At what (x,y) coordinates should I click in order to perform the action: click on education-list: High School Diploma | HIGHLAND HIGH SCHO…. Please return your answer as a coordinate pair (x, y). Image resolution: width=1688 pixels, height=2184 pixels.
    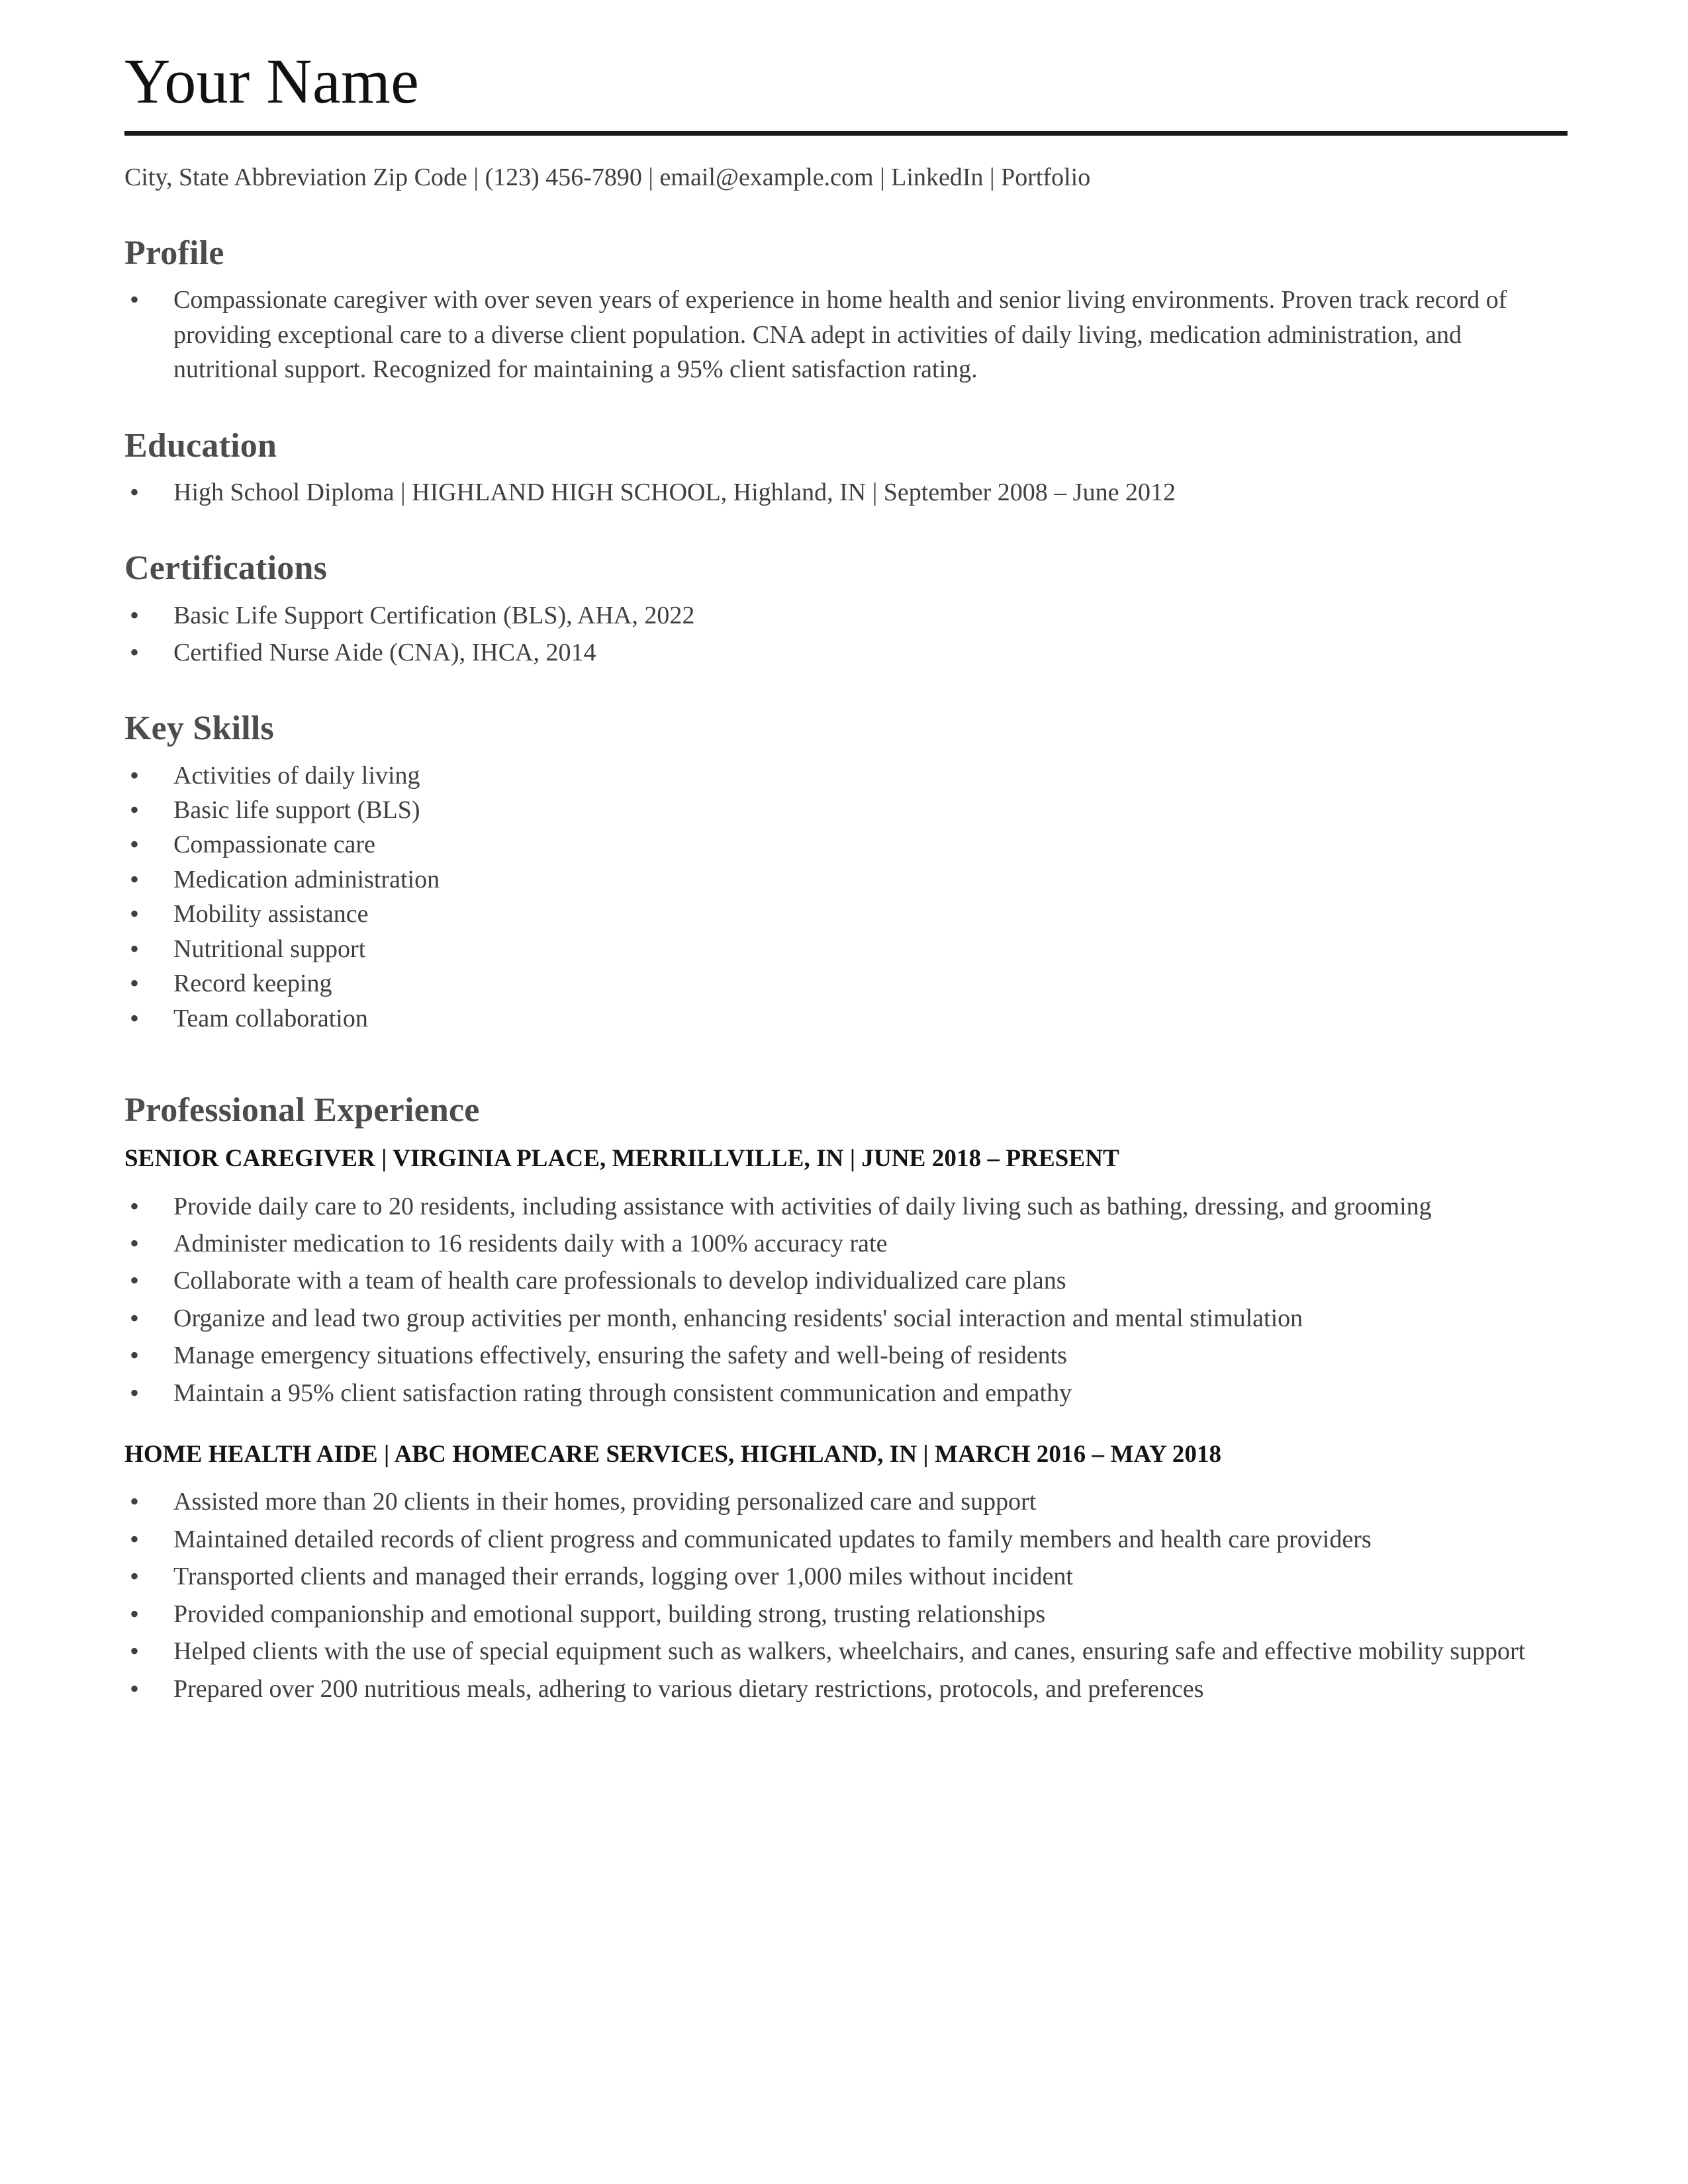
    Looking at the image, I should click on (846, 493).